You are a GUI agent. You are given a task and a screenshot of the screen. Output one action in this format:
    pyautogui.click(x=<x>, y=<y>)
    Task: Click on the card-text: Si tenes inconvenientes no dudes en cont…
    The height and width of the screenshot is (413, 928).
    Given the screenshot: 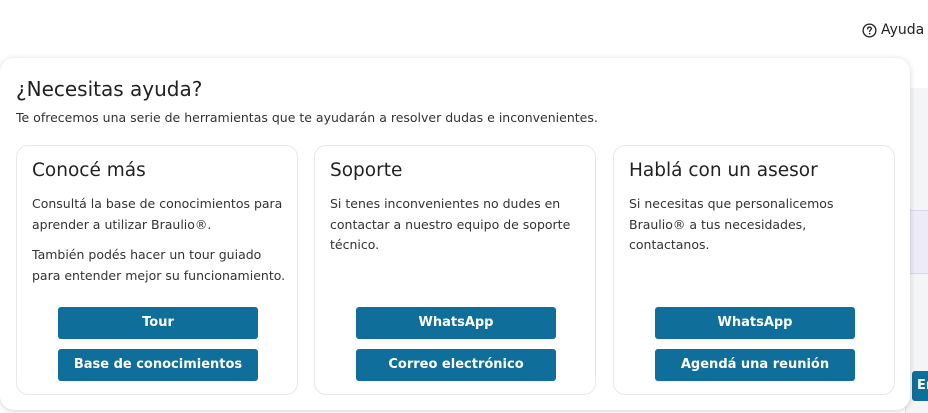 What is the action you would take?
    pyautogui.click(x=450, y=224)
    